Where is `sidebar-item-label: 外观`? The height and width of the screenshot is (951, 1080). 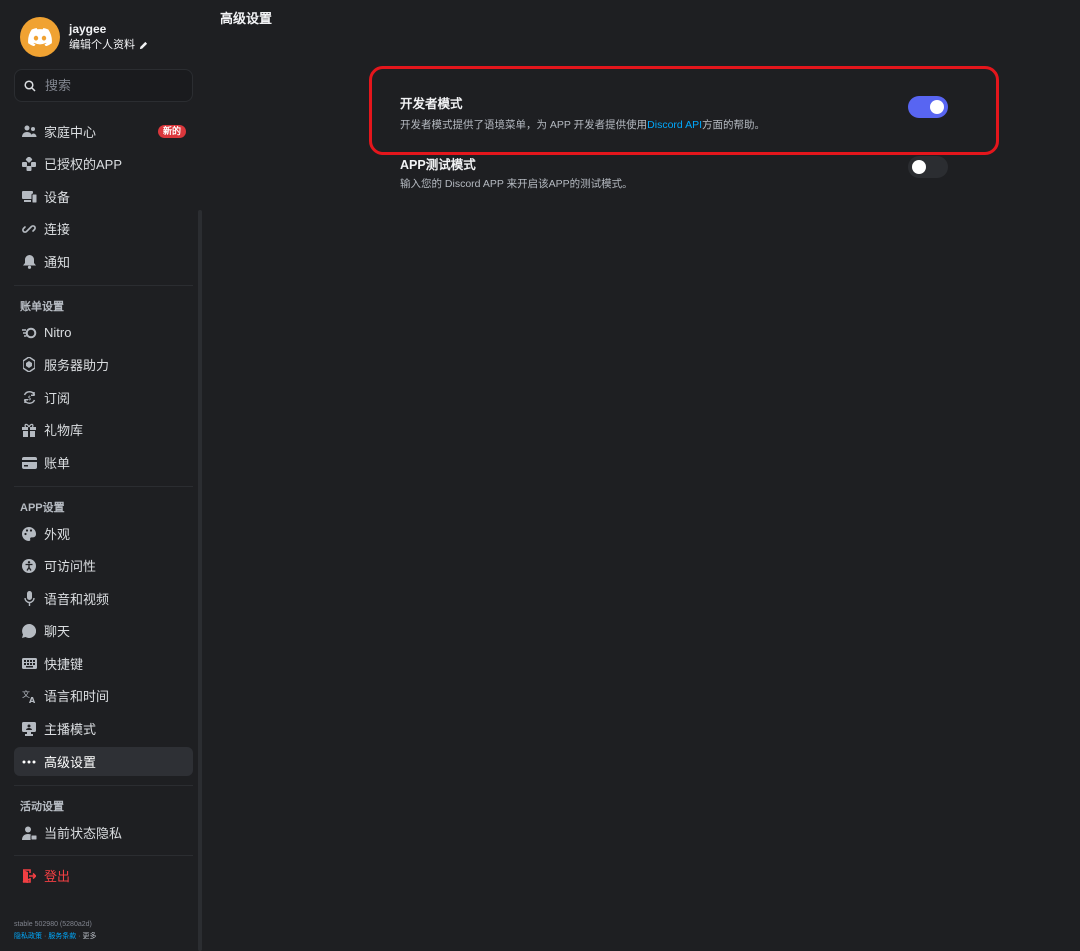 sidebar-item-label: 外观 is located at coordinates (57, 534).